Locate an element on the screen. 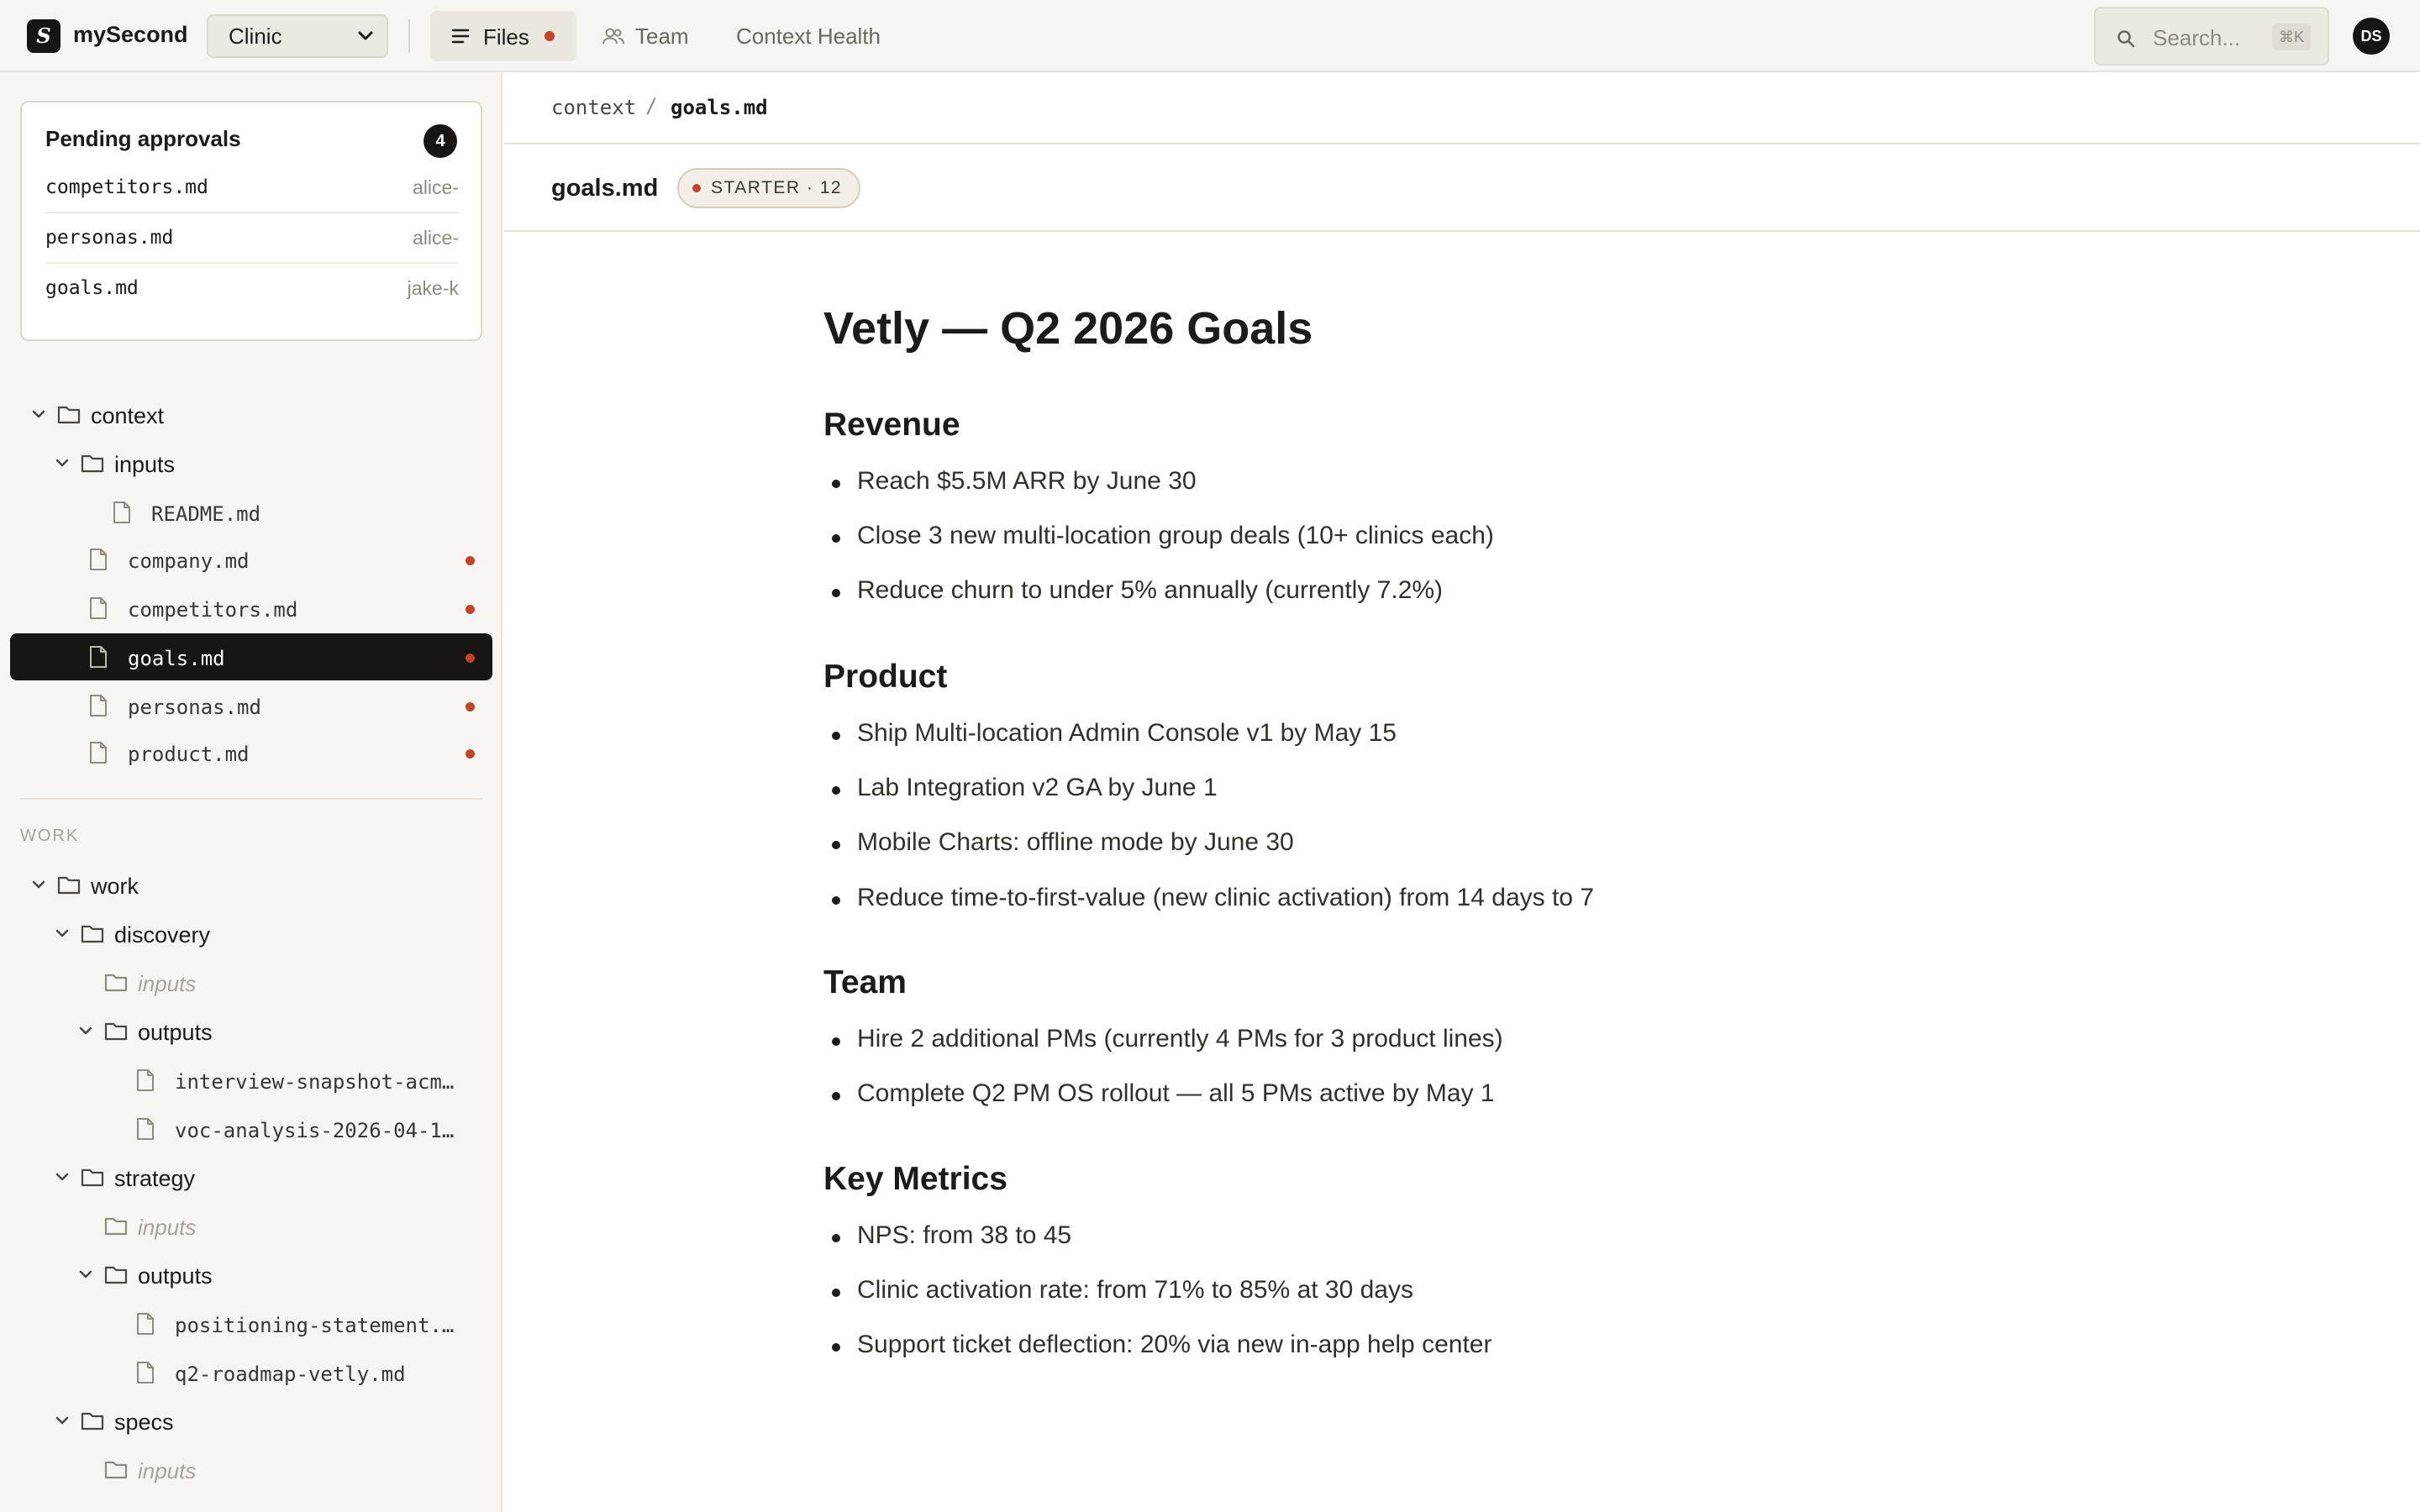 Image resolution: width=2420 pixels, height=1512 pixels. folder-strategy-outputs: outputs is located at coordinates (250, 1275).